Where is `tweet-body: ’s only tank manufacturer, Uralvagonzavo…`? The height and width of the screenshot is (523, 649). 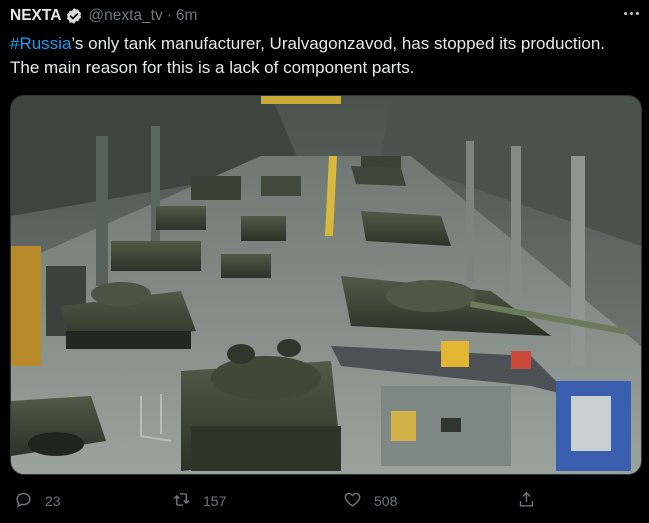
tweet-body: ’s only tank manufacturer, Uralvagonzavo… is located at coordinates (308, 55).